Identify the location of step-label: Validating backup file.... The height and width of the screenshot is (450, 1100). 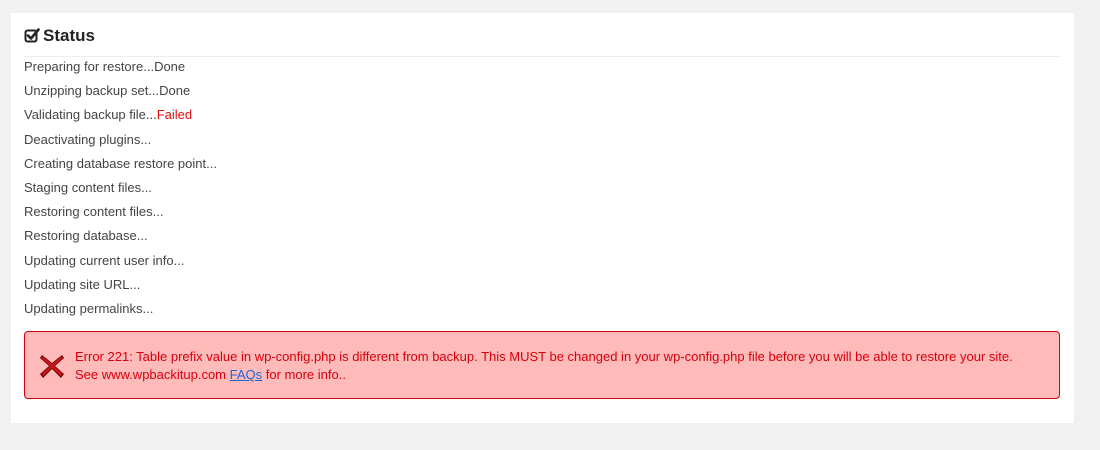
(90, 115).